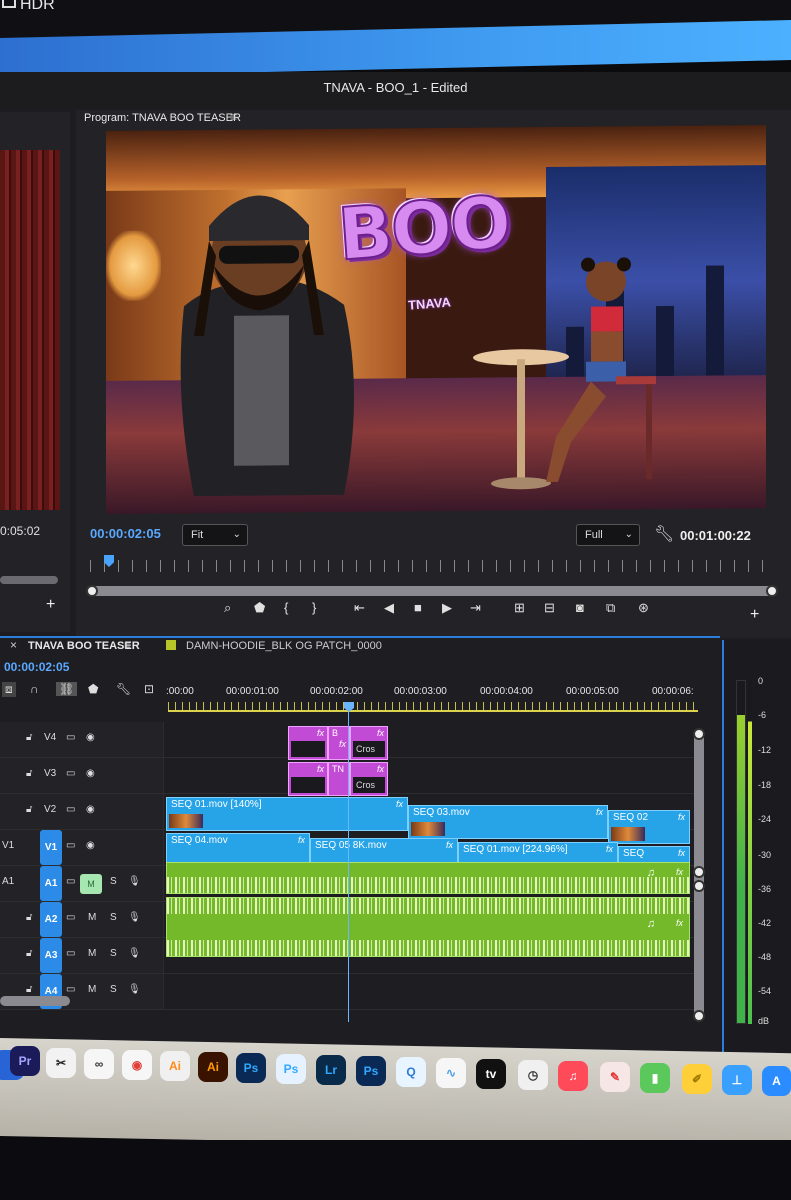 The image size is (791, 1200). I want to click on premiere-pro-icon: Pr, so click(25, 1061).